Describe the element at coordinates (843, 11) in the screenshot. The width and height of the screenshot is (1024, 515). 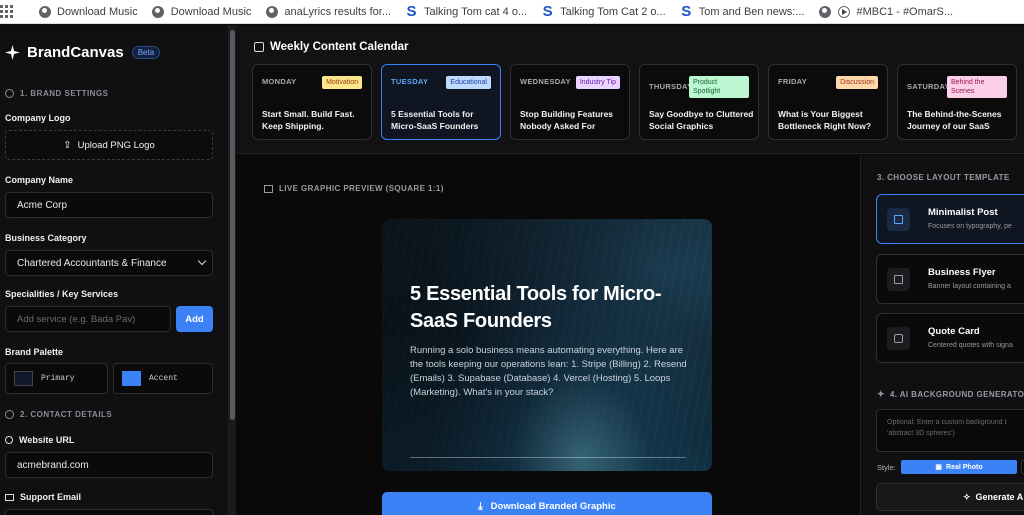
I see `play-icon` at that location.